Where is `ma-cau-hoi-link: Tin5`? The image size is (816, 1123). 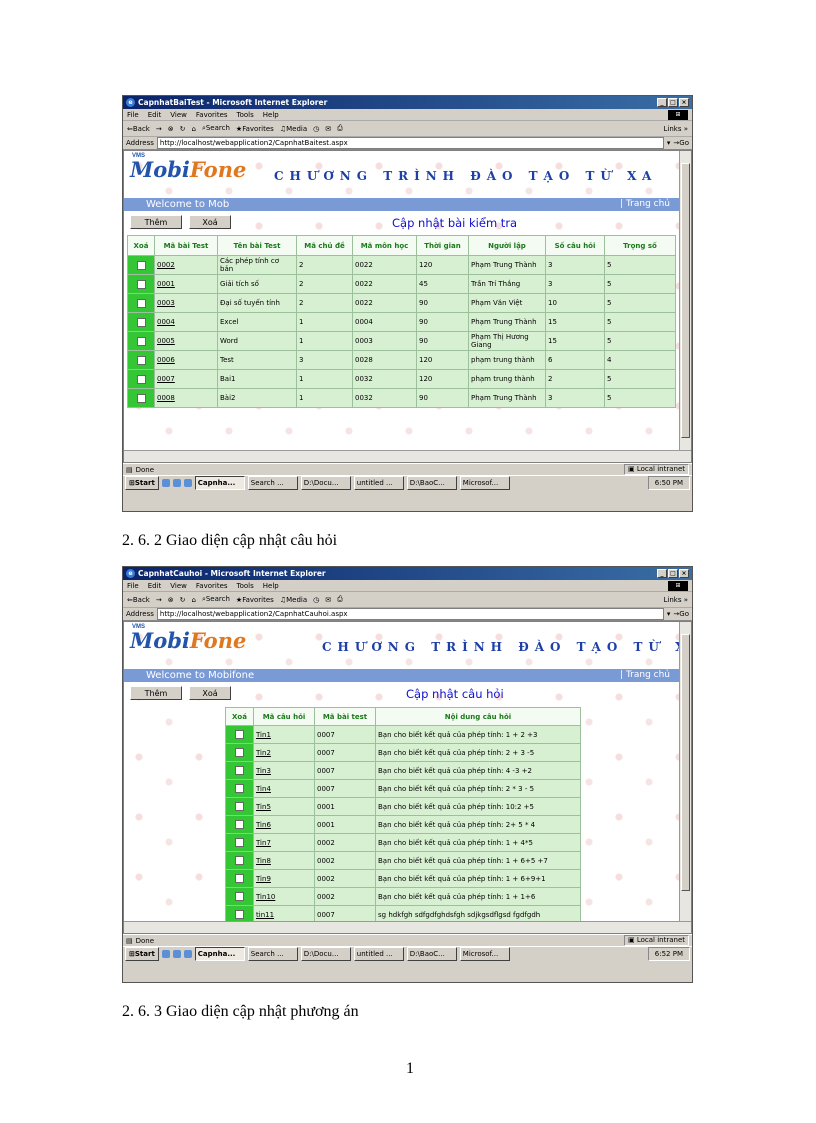
ma-cau-hoi-link: Tin5 is located at coordinates (284, 806).